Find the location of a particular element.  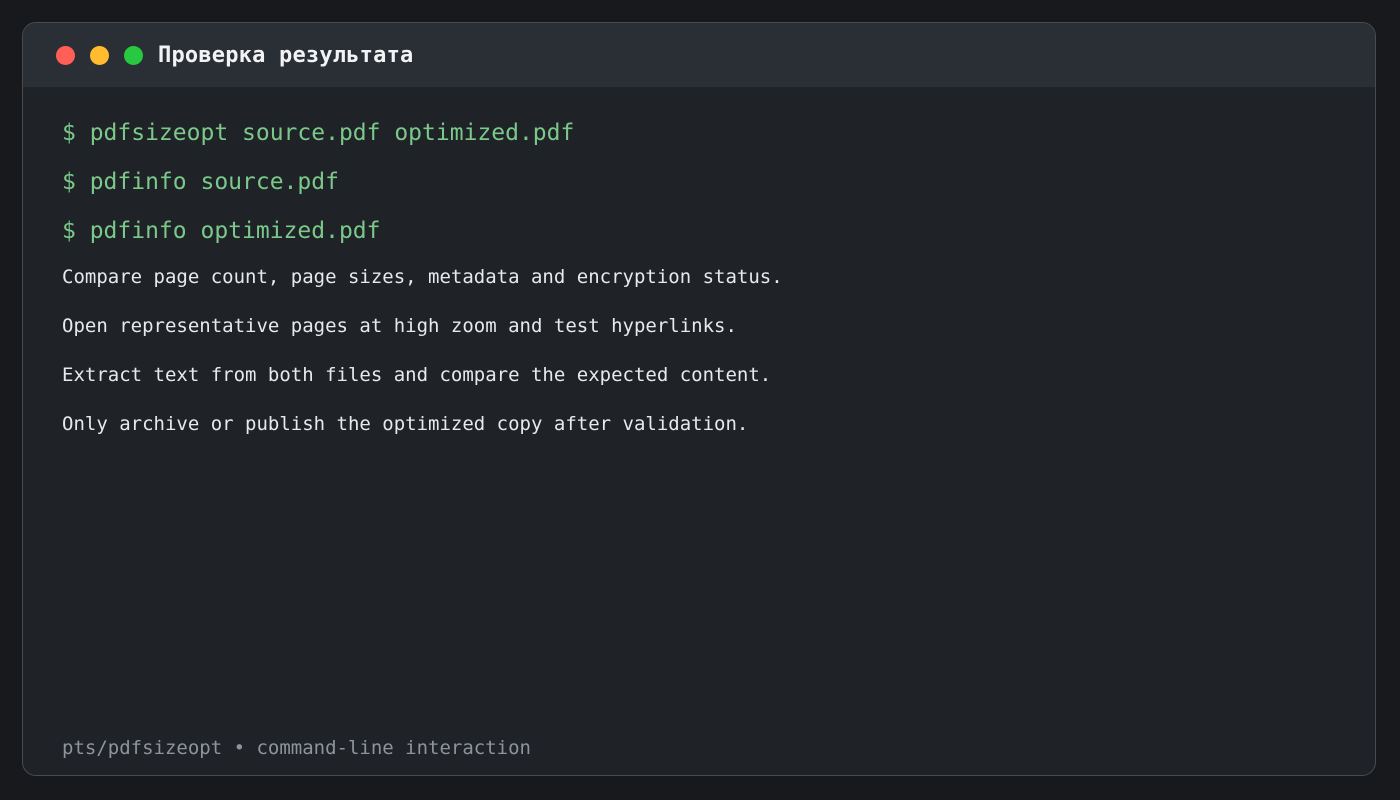

command-line: $ pdfinfo optimized.pdf is located at coordinates (221, 231).